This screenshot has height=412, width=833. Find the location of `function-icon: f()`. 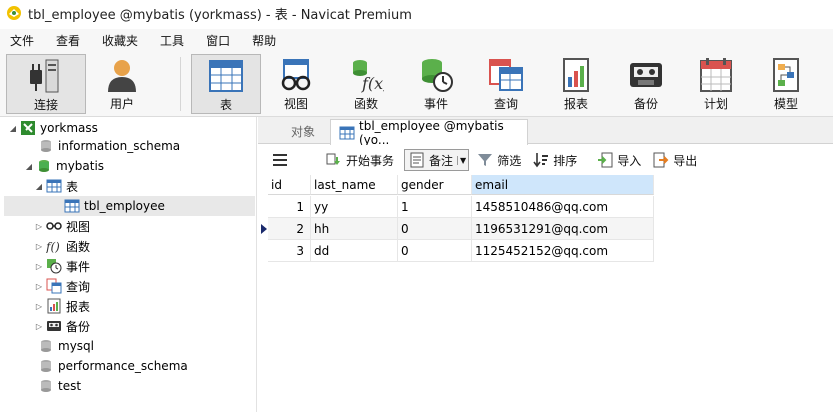

function-icon: f() is located at coordinates (54, 246).